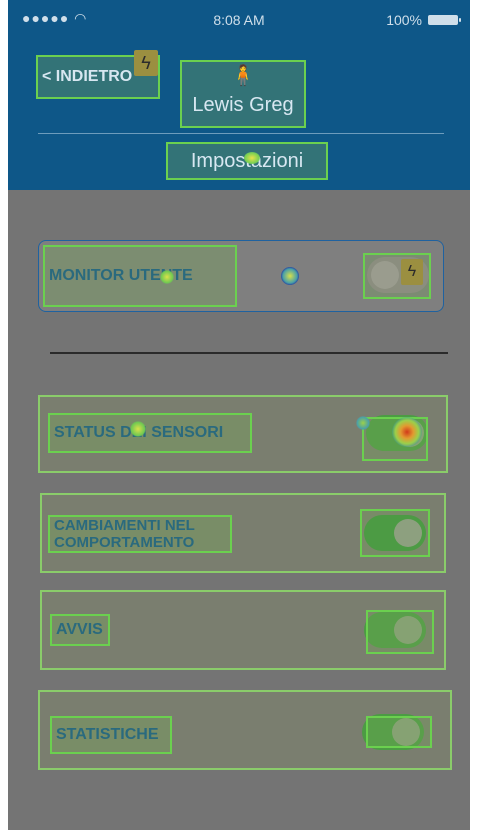 Image resolution: width=477 pixels, height=837 pixels. I want to click on section-divider, so click(249, 353).